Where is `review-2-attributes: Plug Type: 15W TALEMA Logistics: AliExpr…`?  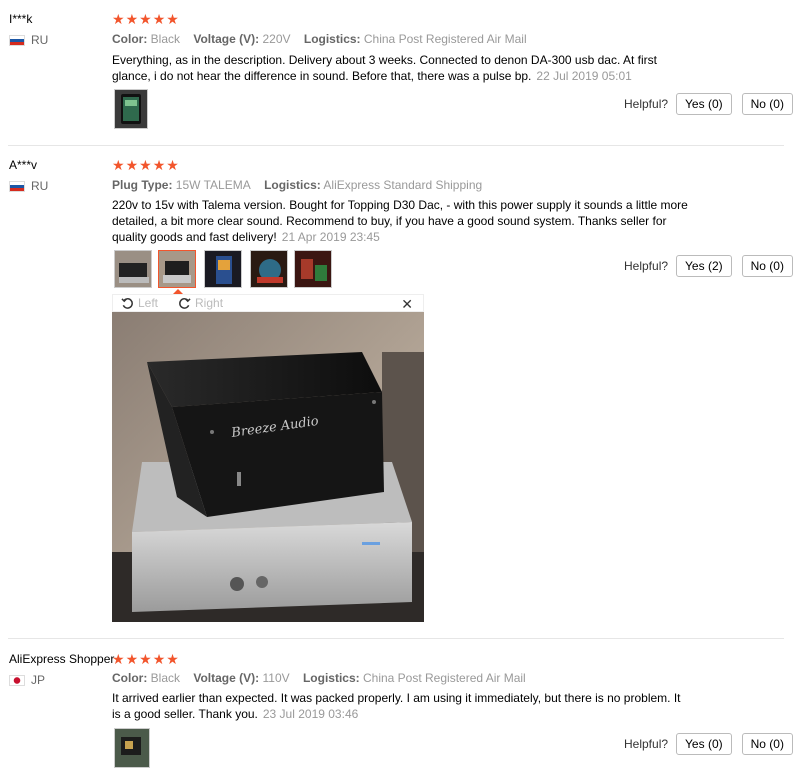
review-2-attributes: Plug Type: 15W TALEMA Logistics: AliExpr… is located at coordinates (302, 185).